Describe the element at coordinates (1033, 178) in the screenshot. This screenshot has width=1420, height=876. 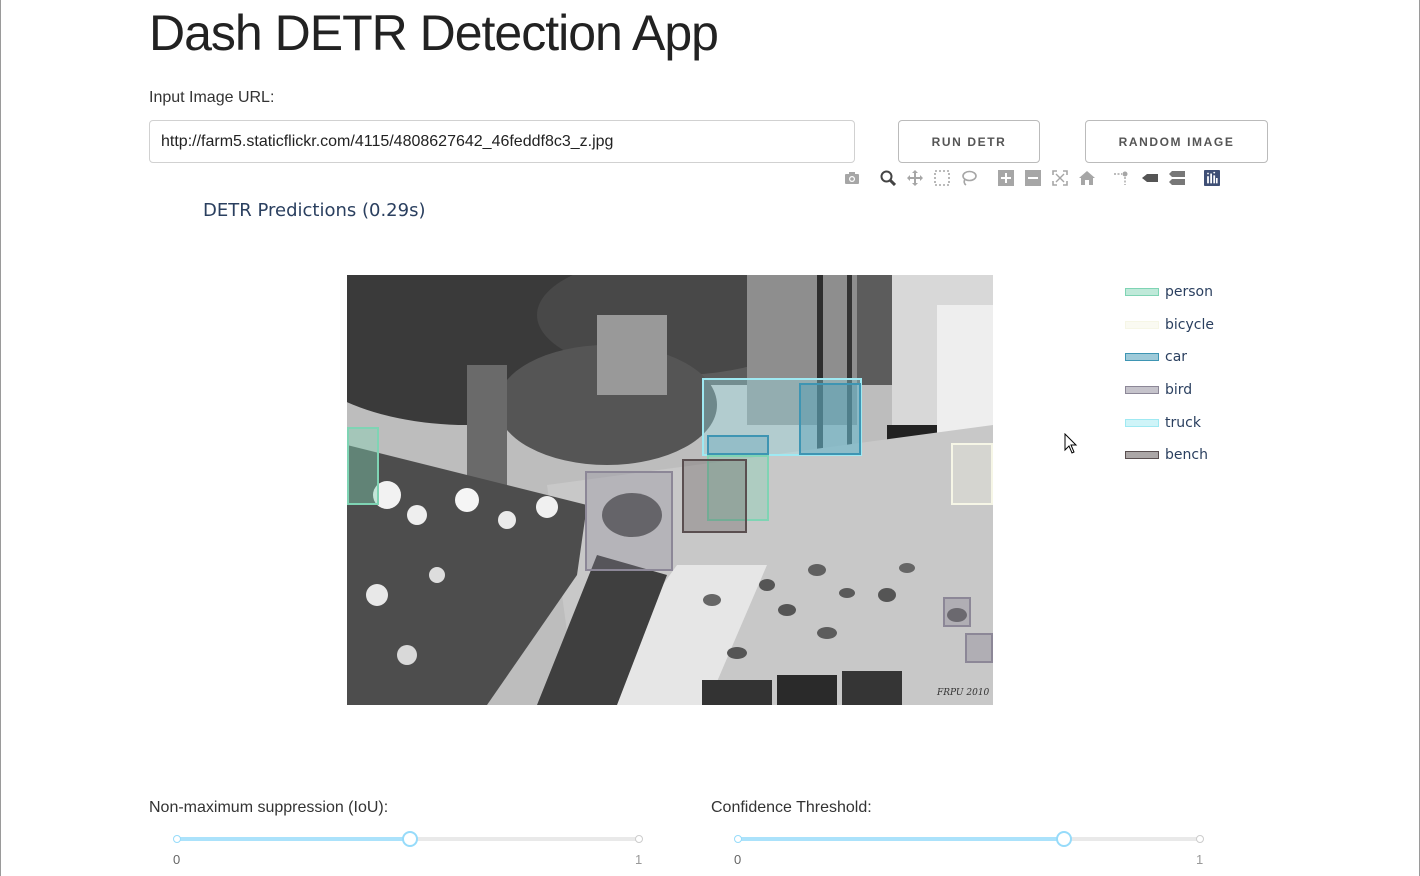
I see `zoom-out-icon` at that location.